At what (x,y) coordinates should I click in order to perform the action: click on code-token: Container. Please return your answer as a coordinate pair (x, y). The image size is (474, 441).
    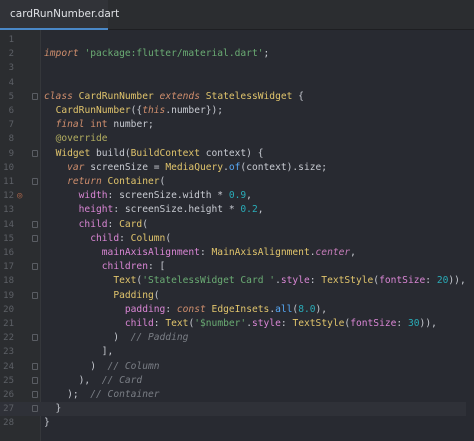
    Looking at the image, I should click on (133, 181).